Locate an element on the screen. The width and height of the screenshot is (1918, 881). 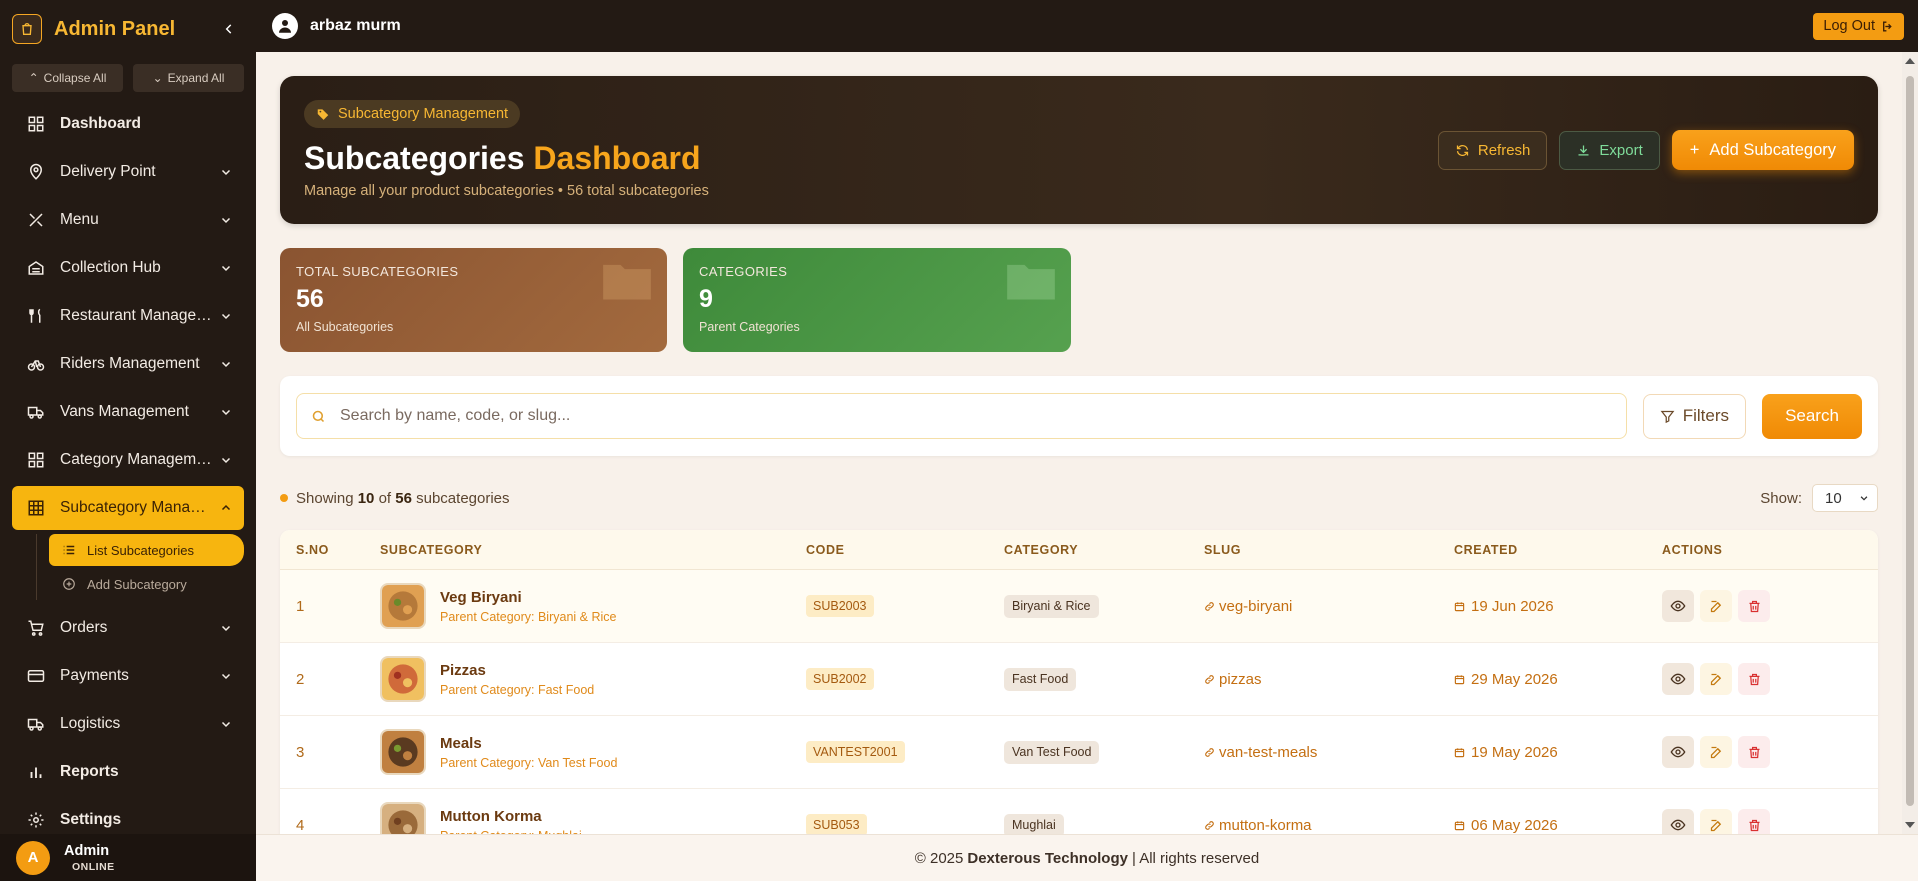
export-button: Export is located at coordinates (1609, 150).